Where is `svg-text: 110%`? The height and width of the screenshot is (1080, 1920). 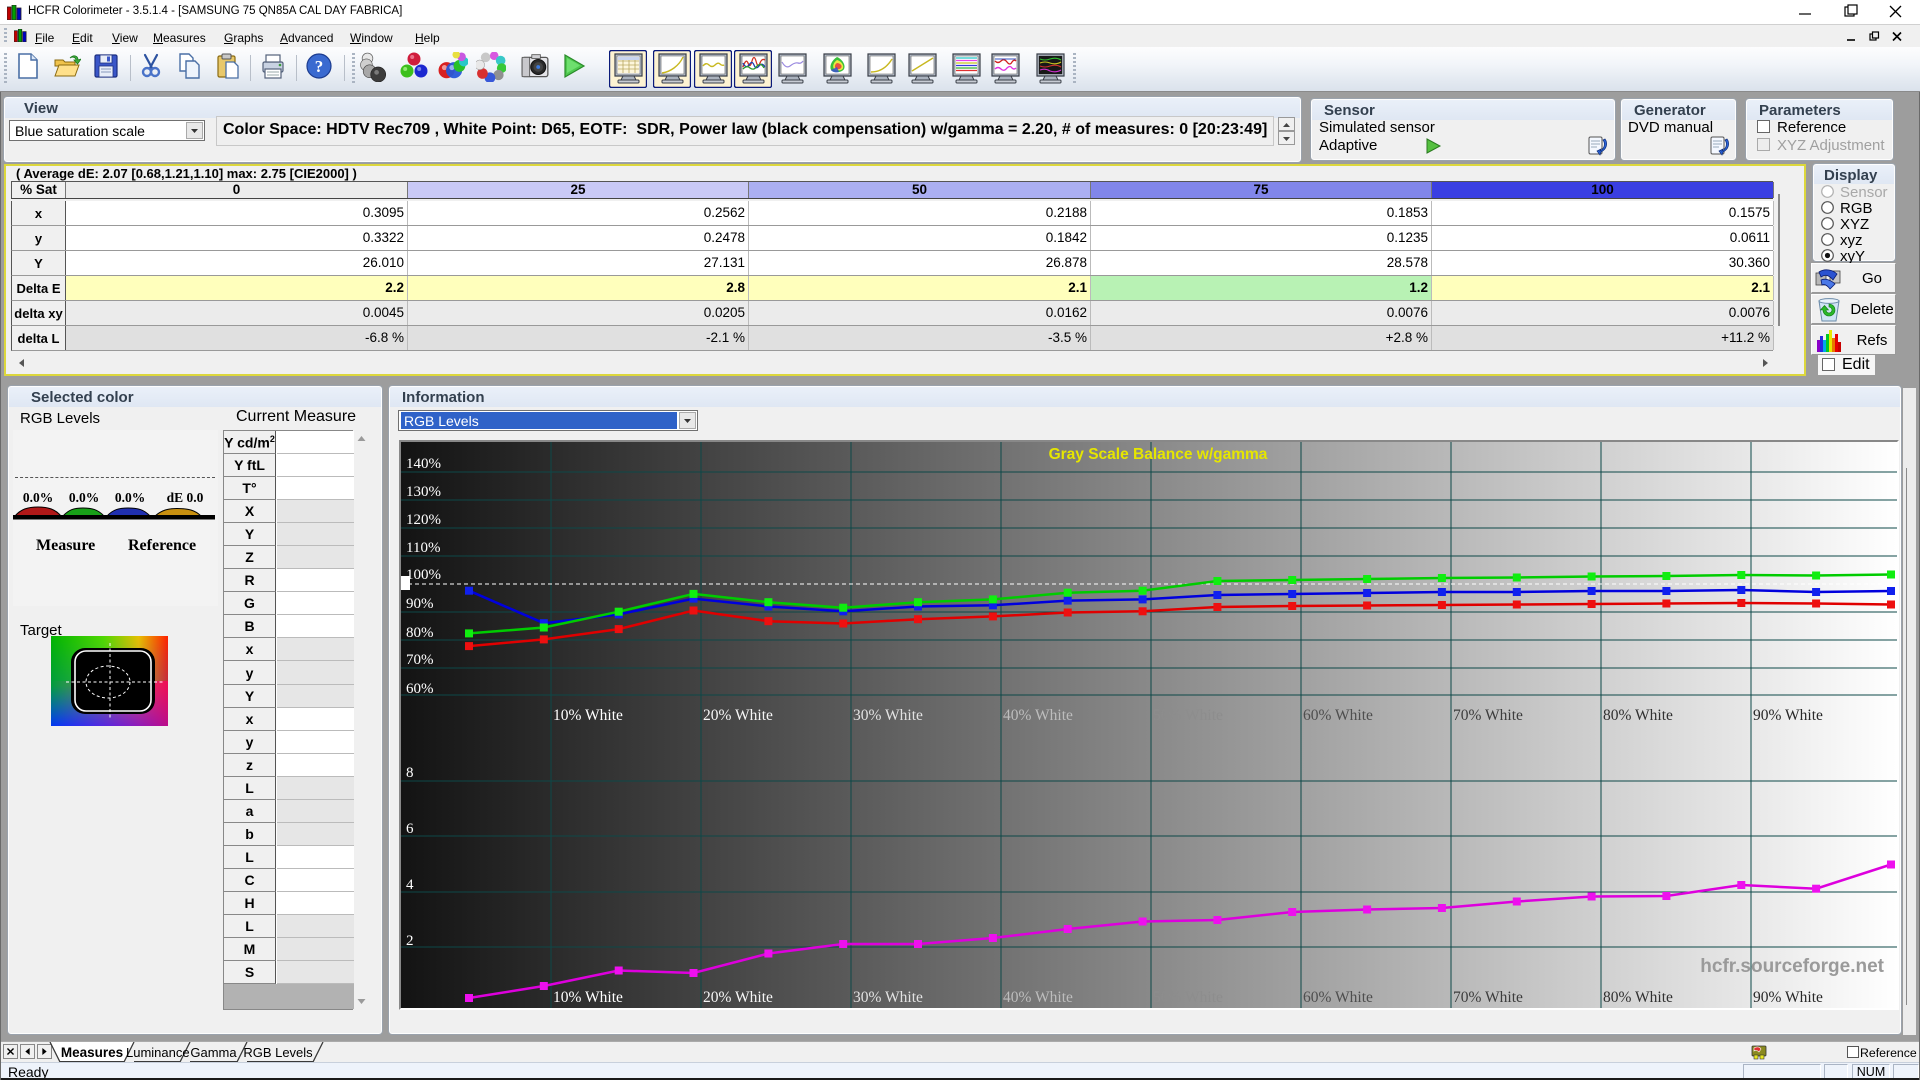 svg-text: 110% is located at coordinates (423, 548).